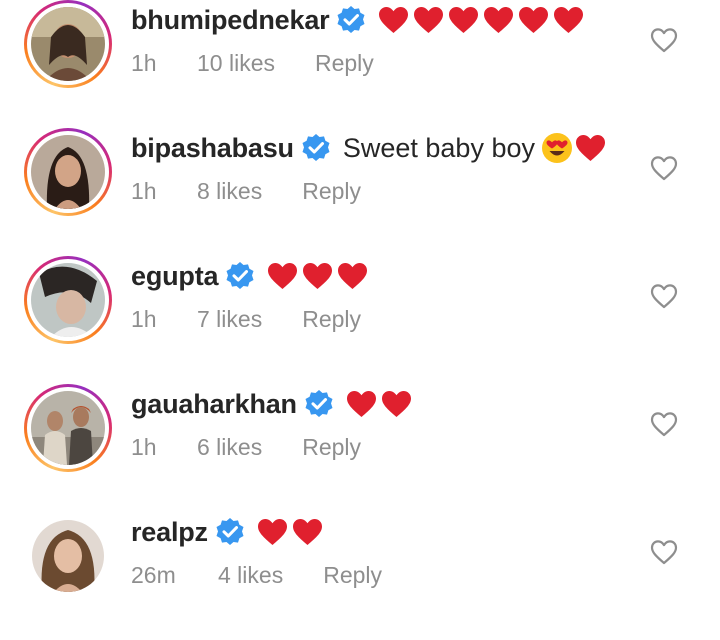  Describe the element at coordinates (229, 319) in the screenshot. I see `likes-count: 7 likes` at that location.